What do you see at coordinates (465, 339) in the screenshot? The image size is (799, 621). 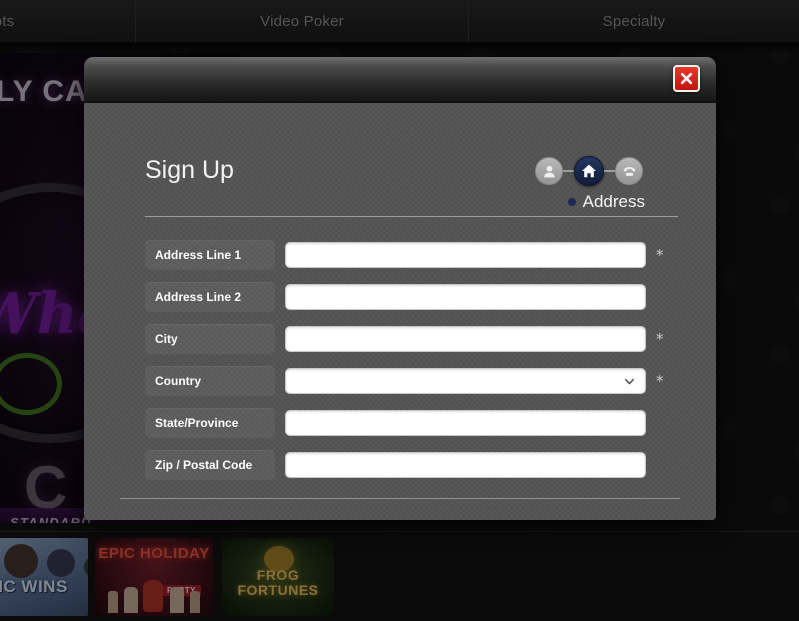 I see `city-input` at bounding box center [465, 339].